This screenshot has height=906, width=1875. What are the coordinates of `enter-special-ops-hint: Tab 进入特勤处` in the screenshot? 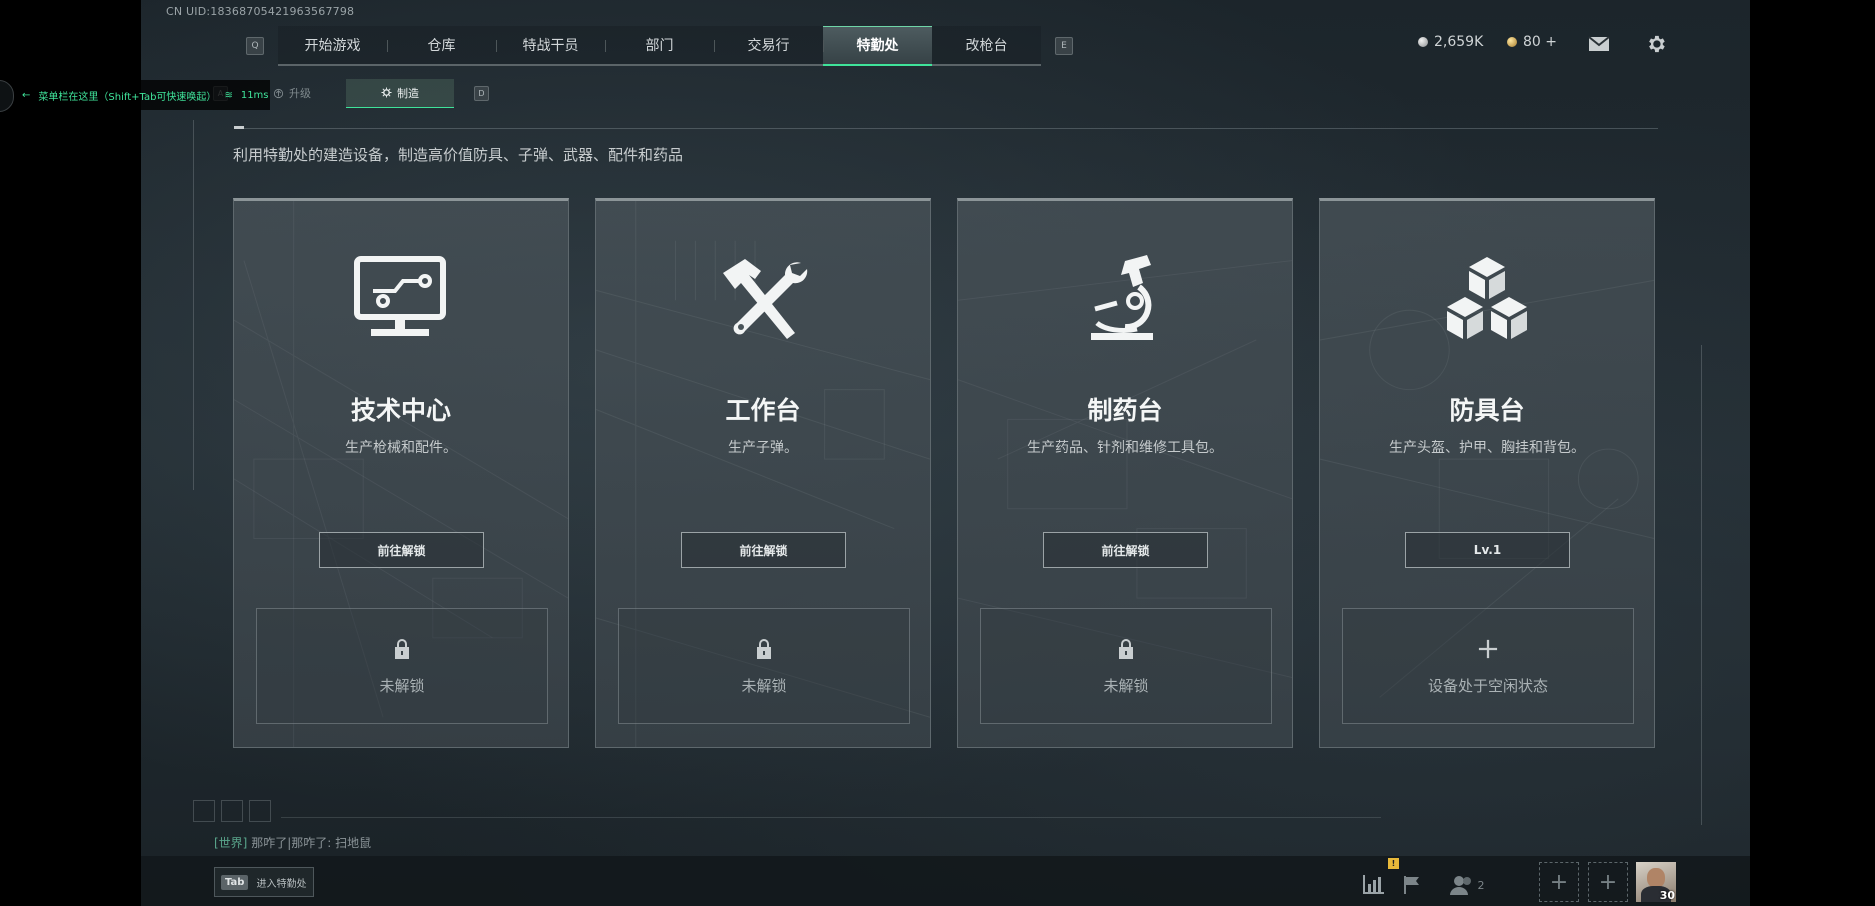 It's located at (264, 882).